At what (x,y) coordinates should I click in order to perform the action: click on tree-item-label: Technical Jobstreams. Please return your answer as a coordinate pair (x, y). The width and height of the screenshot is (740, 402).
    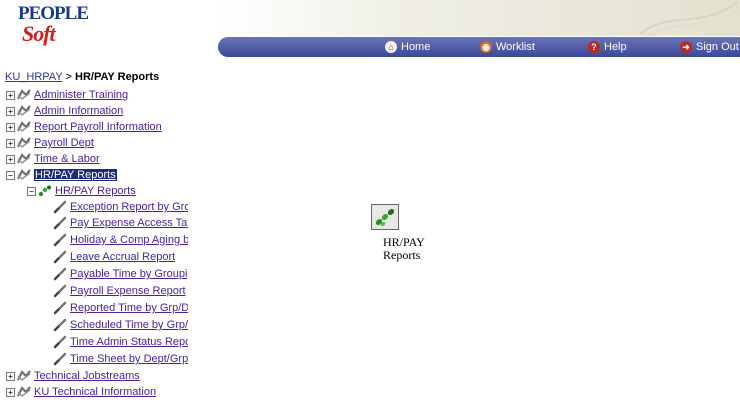
    Looking at the image, I should click on (87, 376).